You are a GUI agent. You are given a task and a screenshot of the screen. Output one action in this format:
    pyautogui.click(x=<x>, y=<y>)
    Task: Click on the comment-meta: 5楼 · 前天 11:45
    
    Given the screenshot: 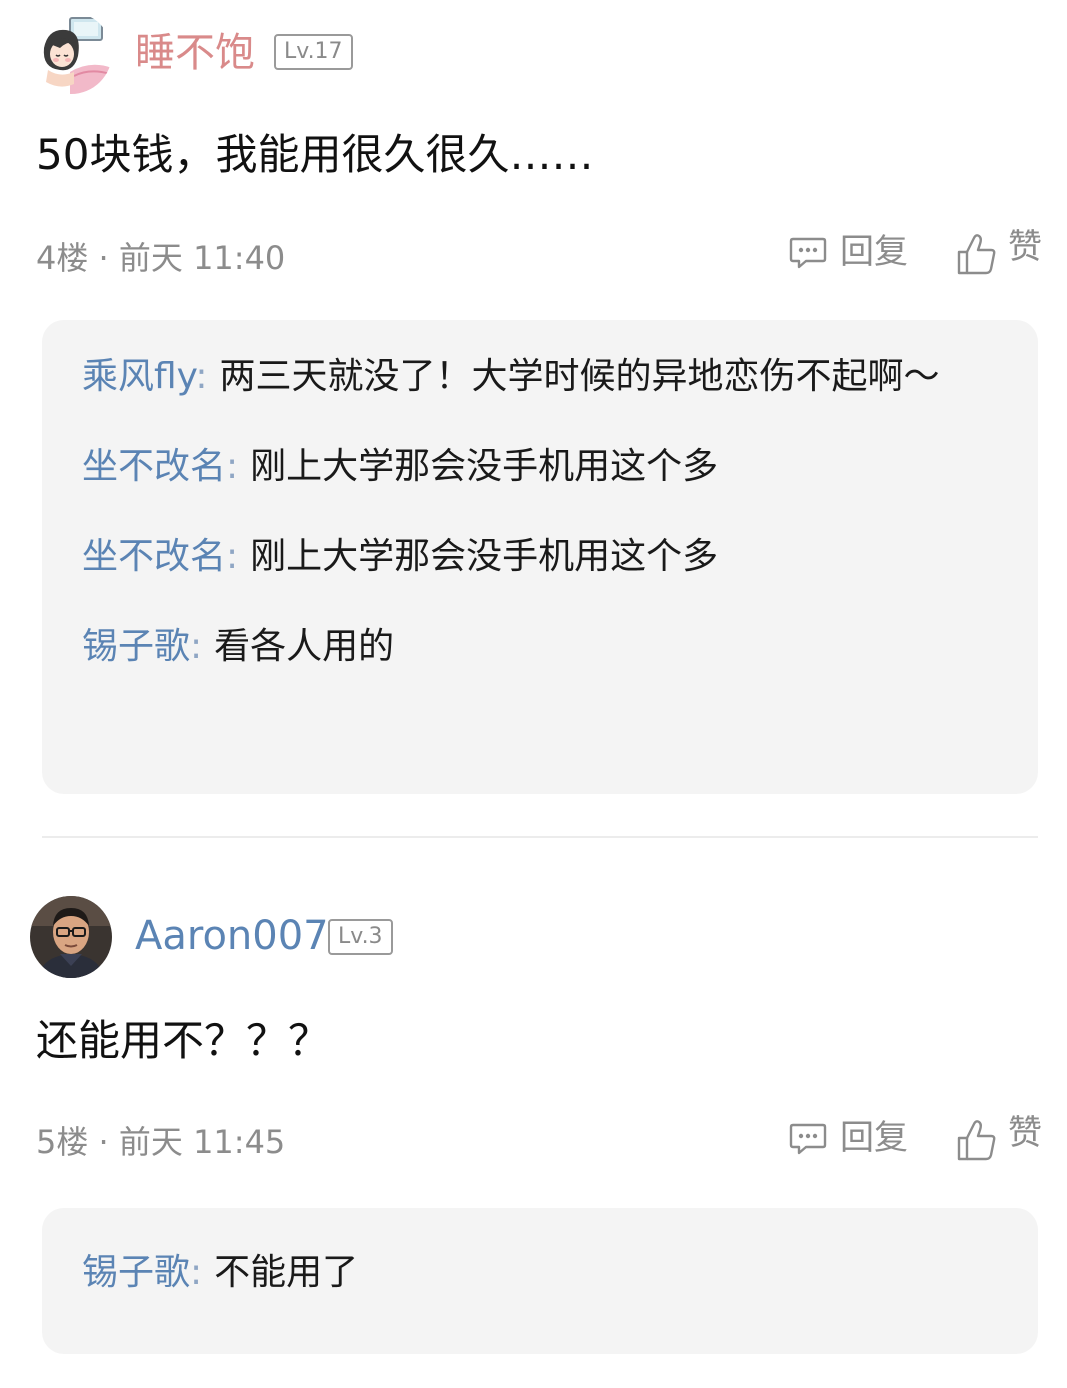 What is the action you would take?
    pyautogui.click(x=160, y=1142)
    